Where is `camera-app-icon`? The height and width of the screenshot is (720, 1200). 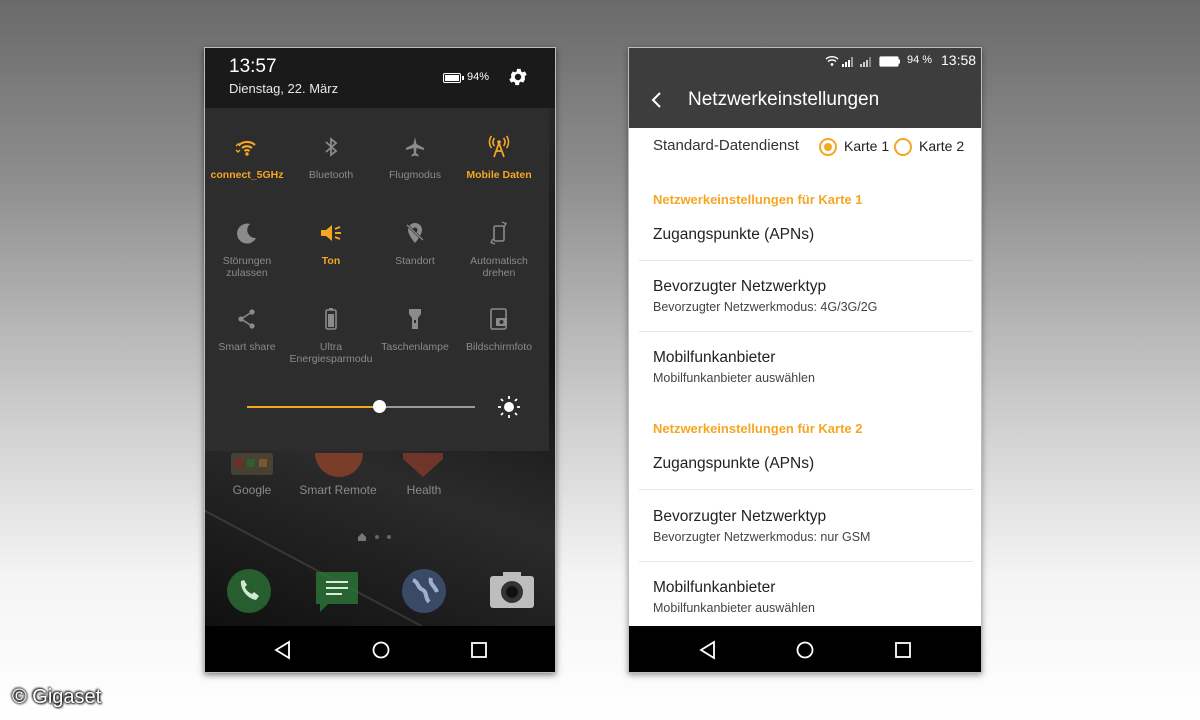
camera-app-icon is located at coordinates (512, 591).